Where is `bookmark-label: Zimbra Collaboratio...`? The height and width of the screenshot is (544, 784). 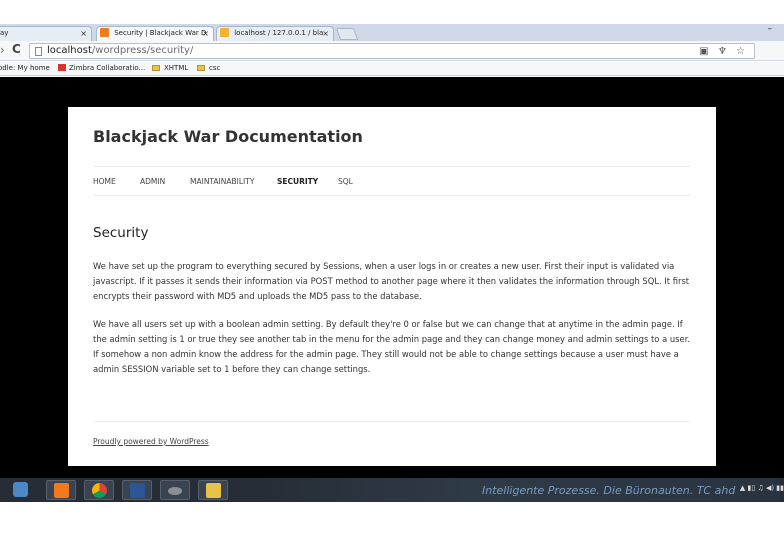
bookmark-label: Zimbra Collaboratio... is located at coordinates (107, 68).